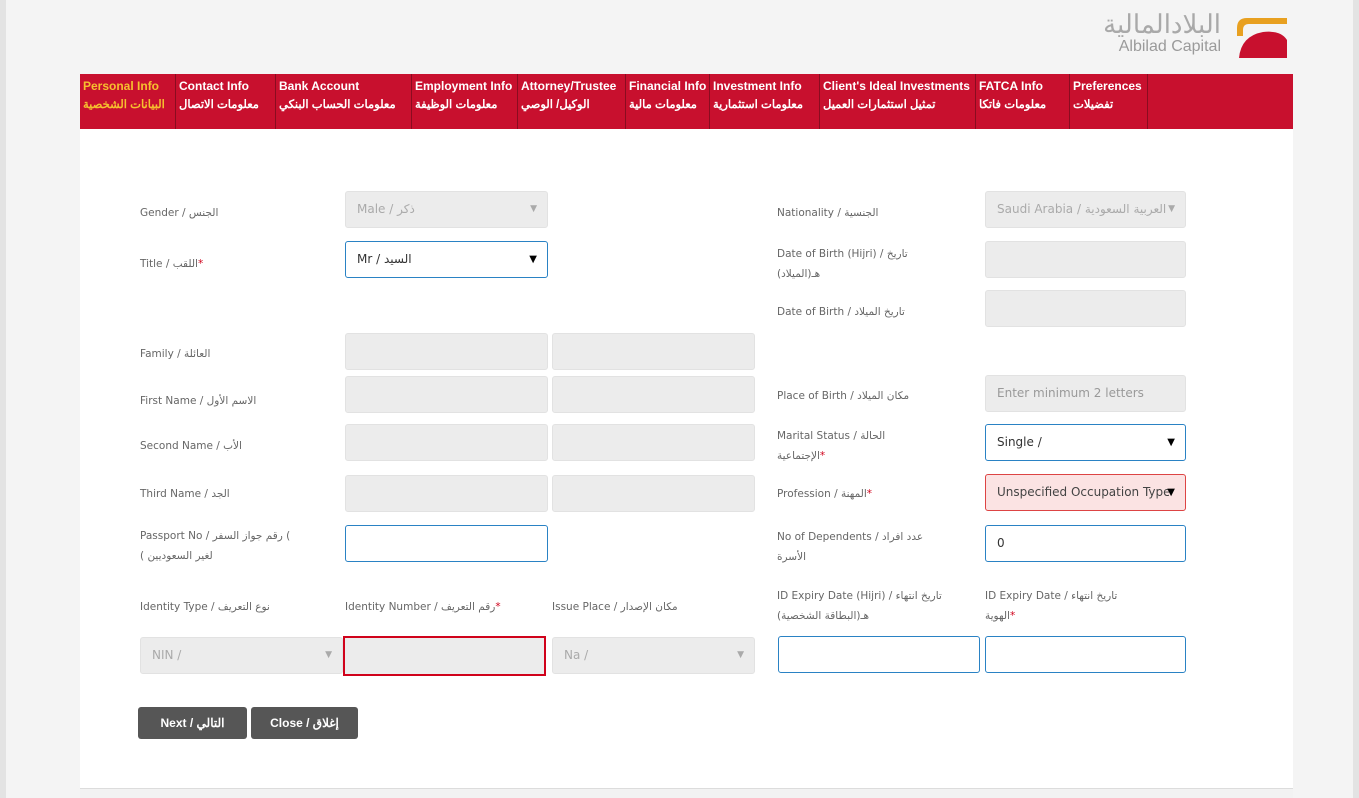  I want to click on dob-hijri-input, so click(1085, 259).